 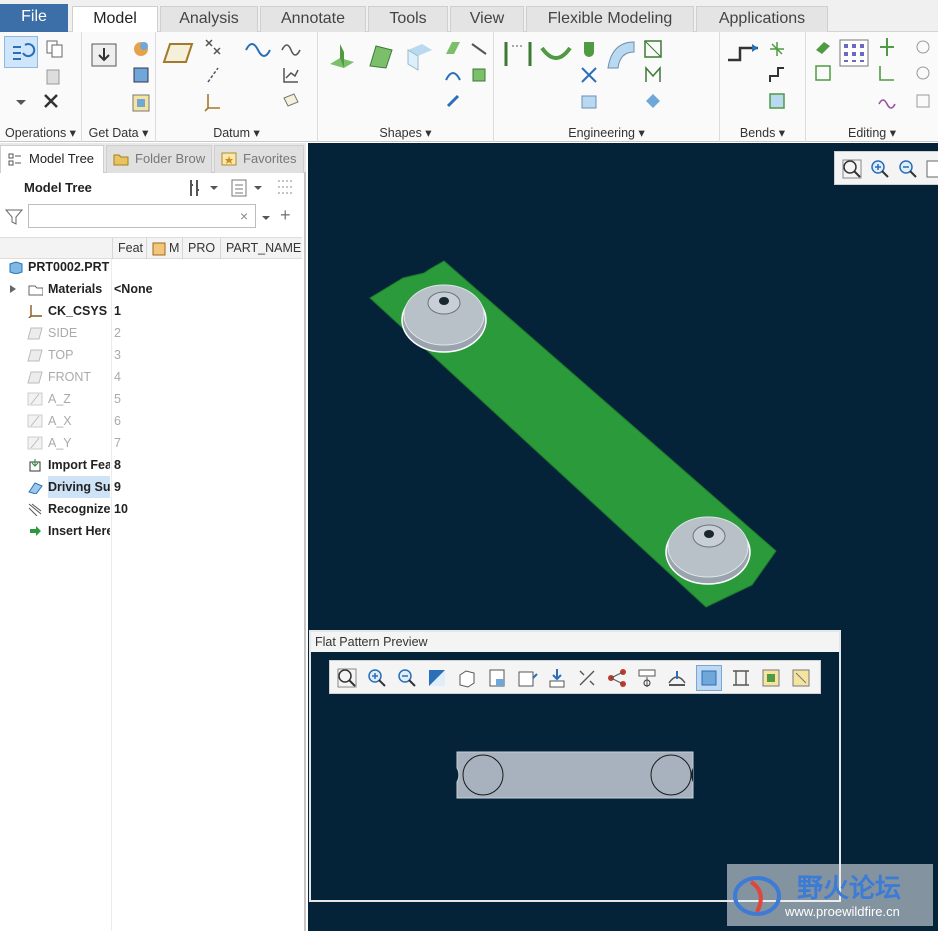 I want to click on tree-item-recognize: Recognize 10, so click(x=151, y=509).